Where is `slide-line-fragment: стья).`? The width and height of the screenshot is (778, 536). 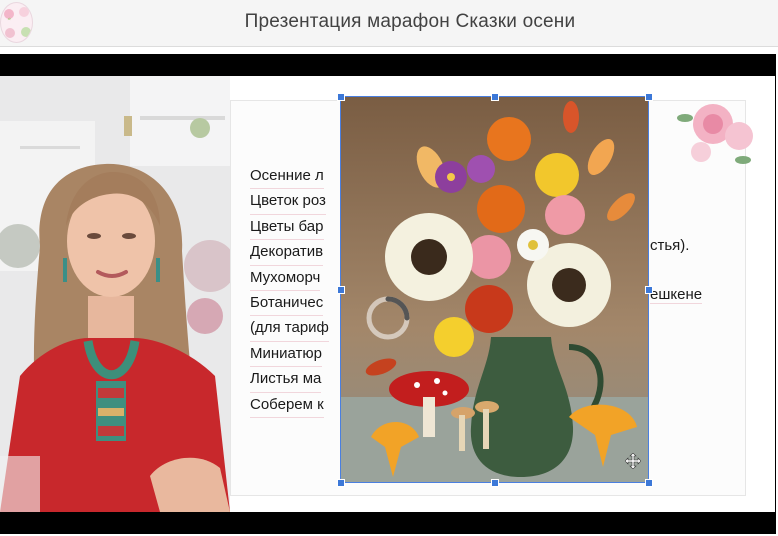
slide-line-fragment: стья). is located at coordinates (670, 245).